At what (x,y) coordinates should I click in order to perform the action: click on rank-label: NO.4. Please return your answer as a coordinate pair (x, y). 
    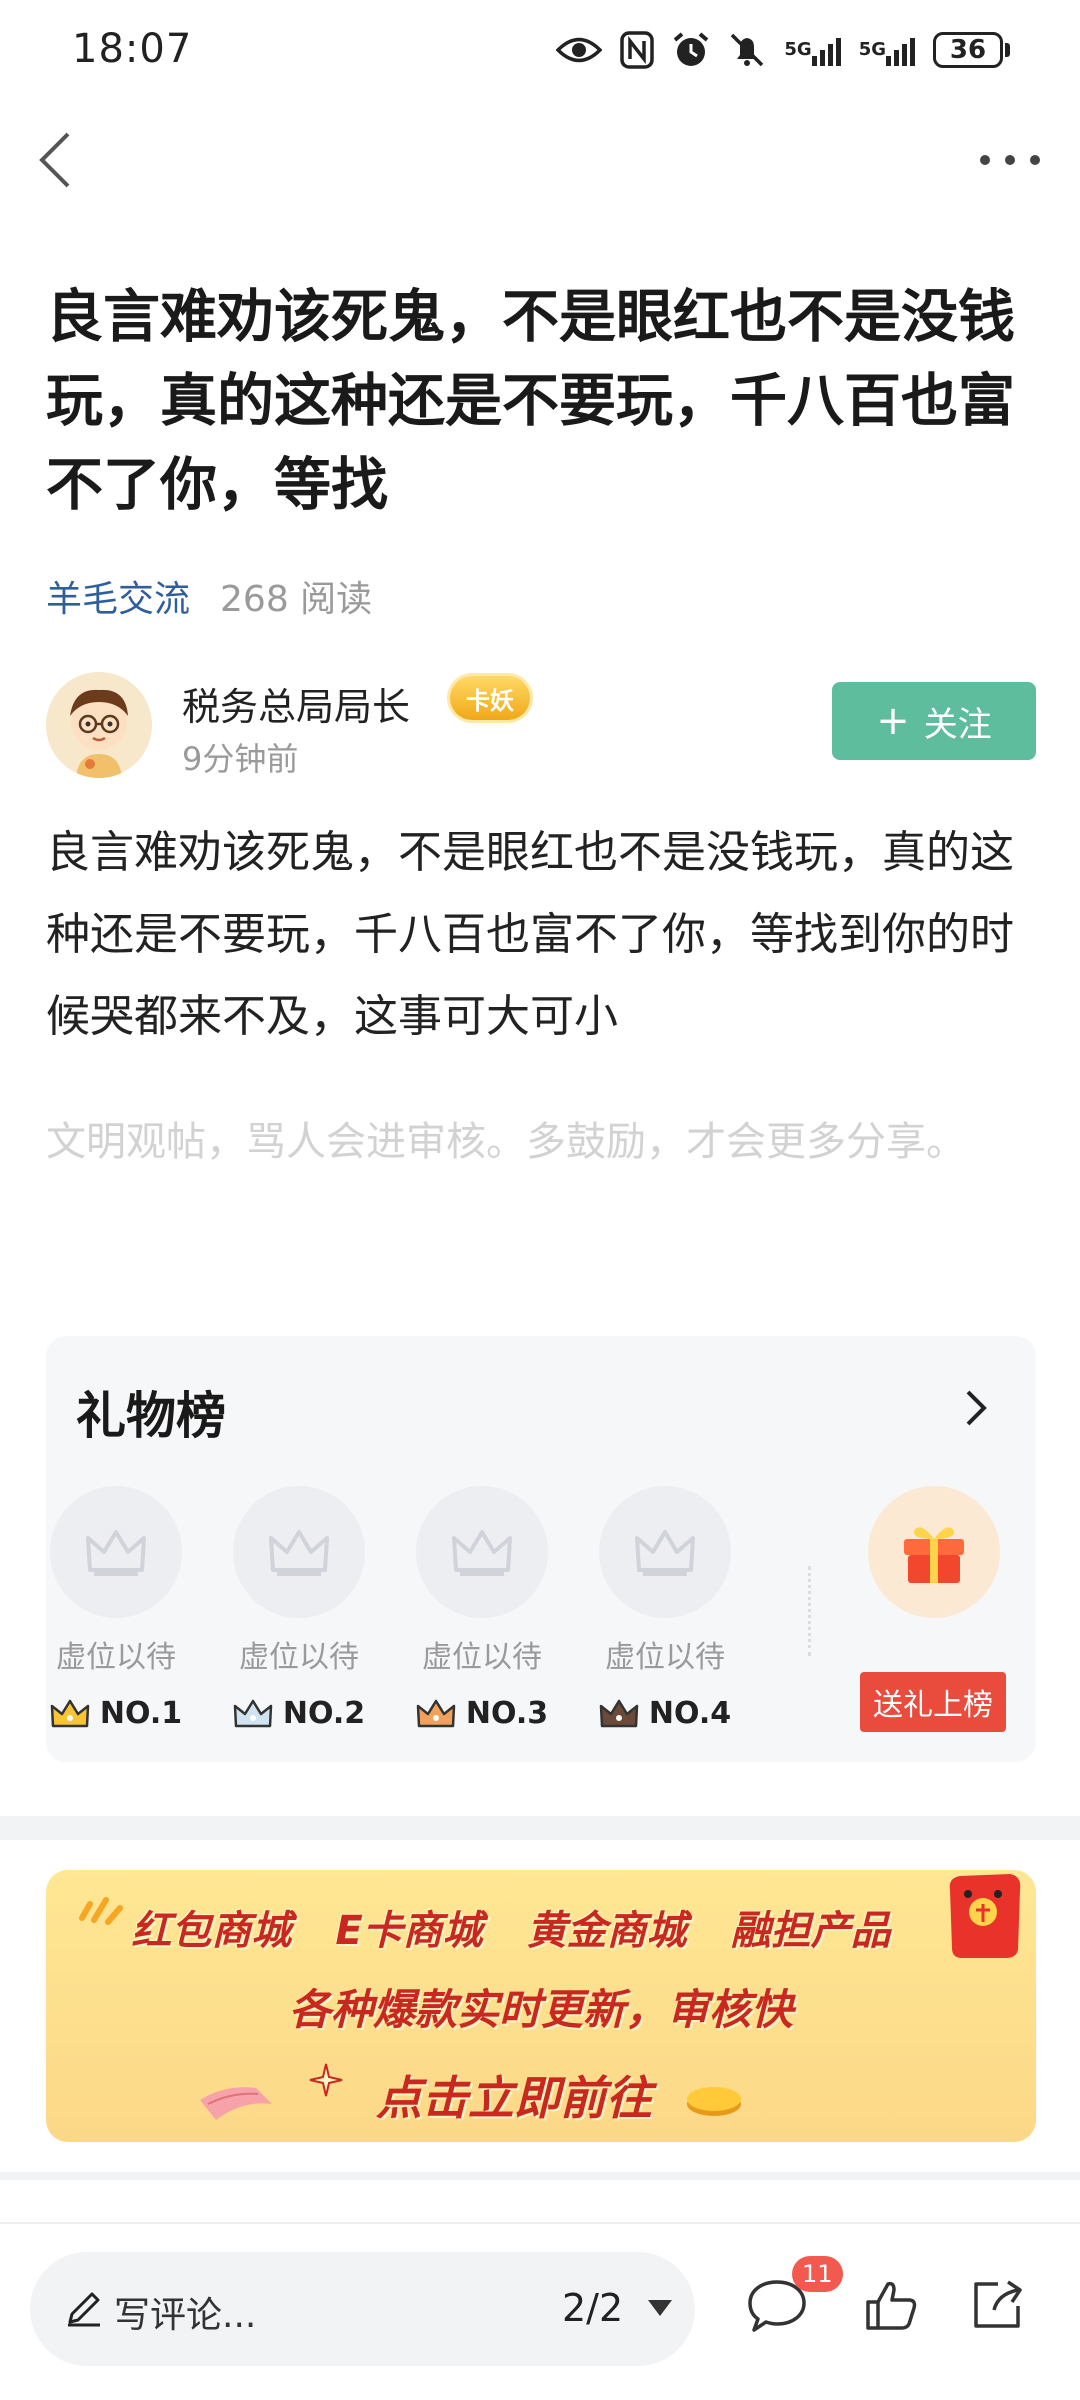
    Looking at the image, I should click on (690, 1713).